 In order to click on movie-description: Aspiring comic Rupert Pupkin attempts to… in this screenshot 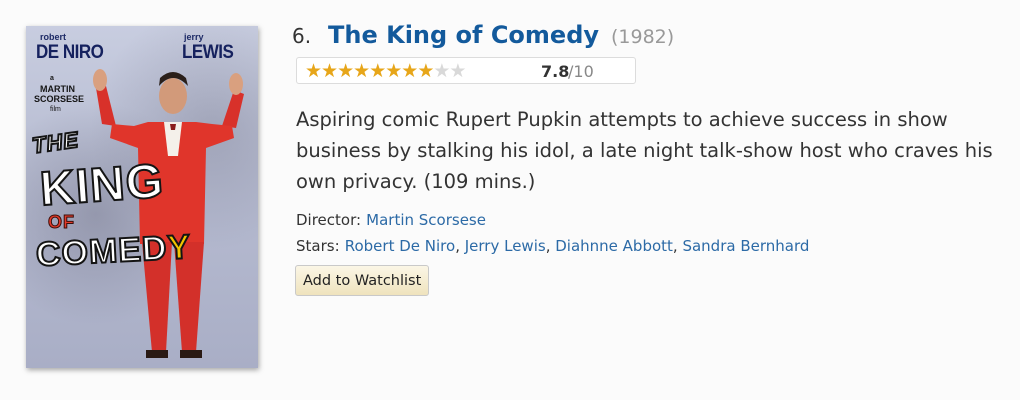, I will do `click(644, 150)`.